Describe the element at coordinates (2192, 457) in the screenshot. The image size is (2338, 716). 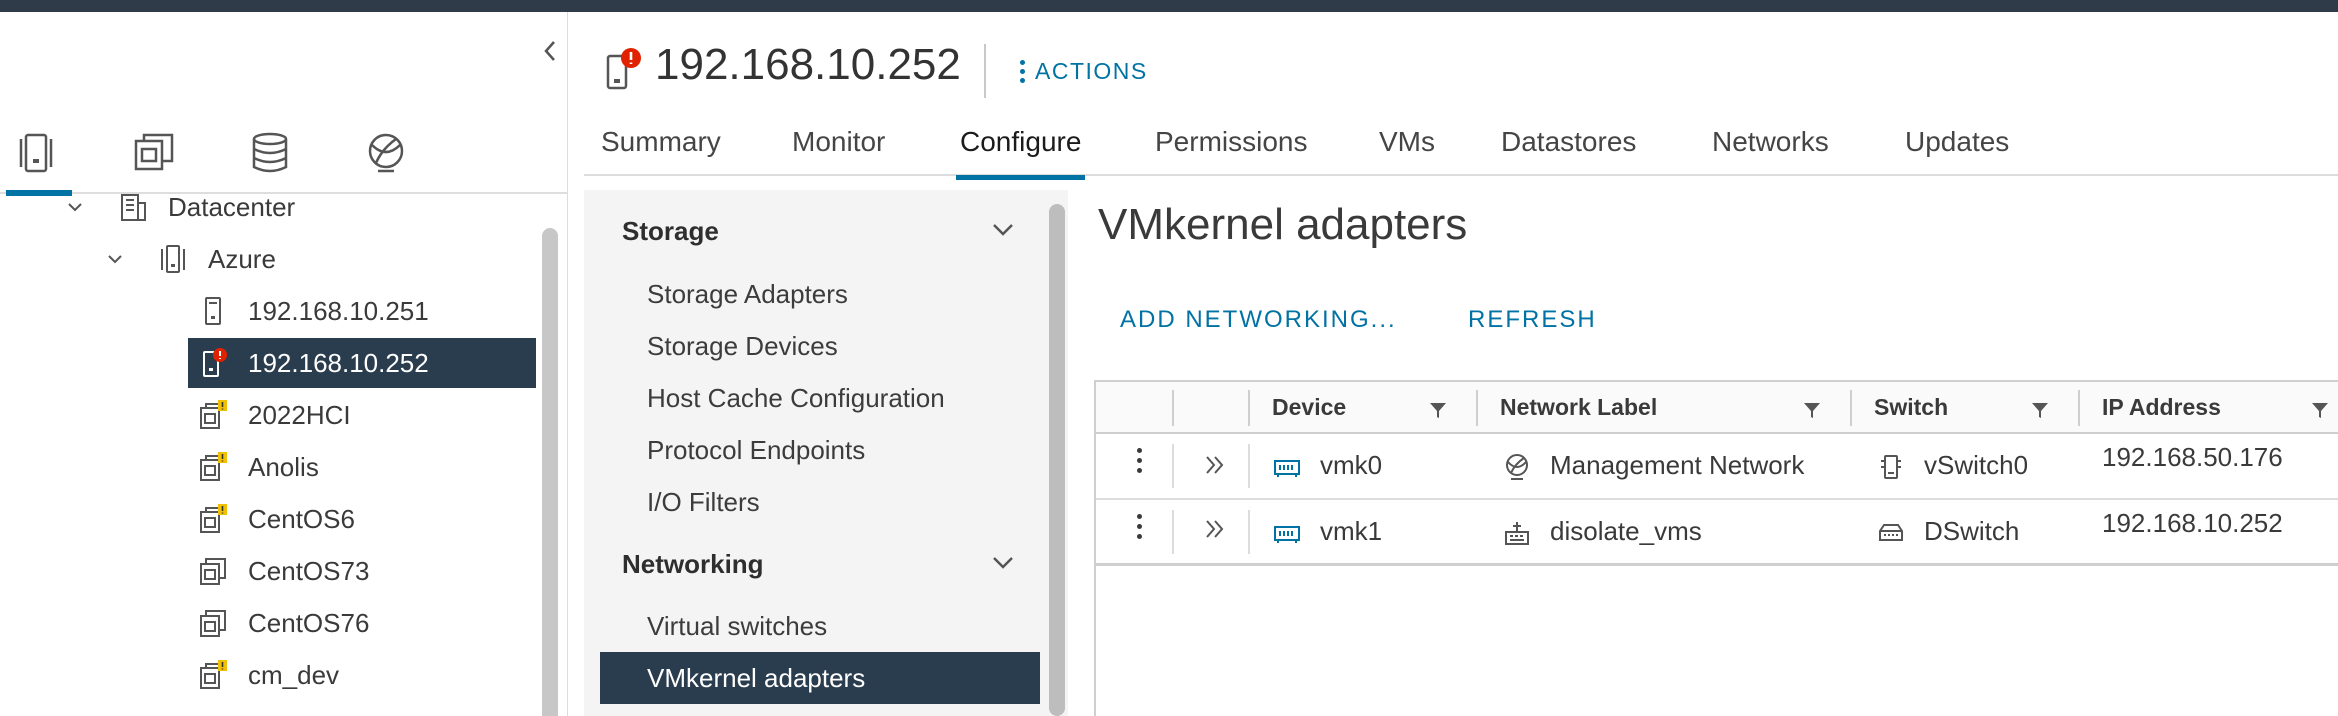
I see `cell-ip-address: 192.168.50.176` at that location.